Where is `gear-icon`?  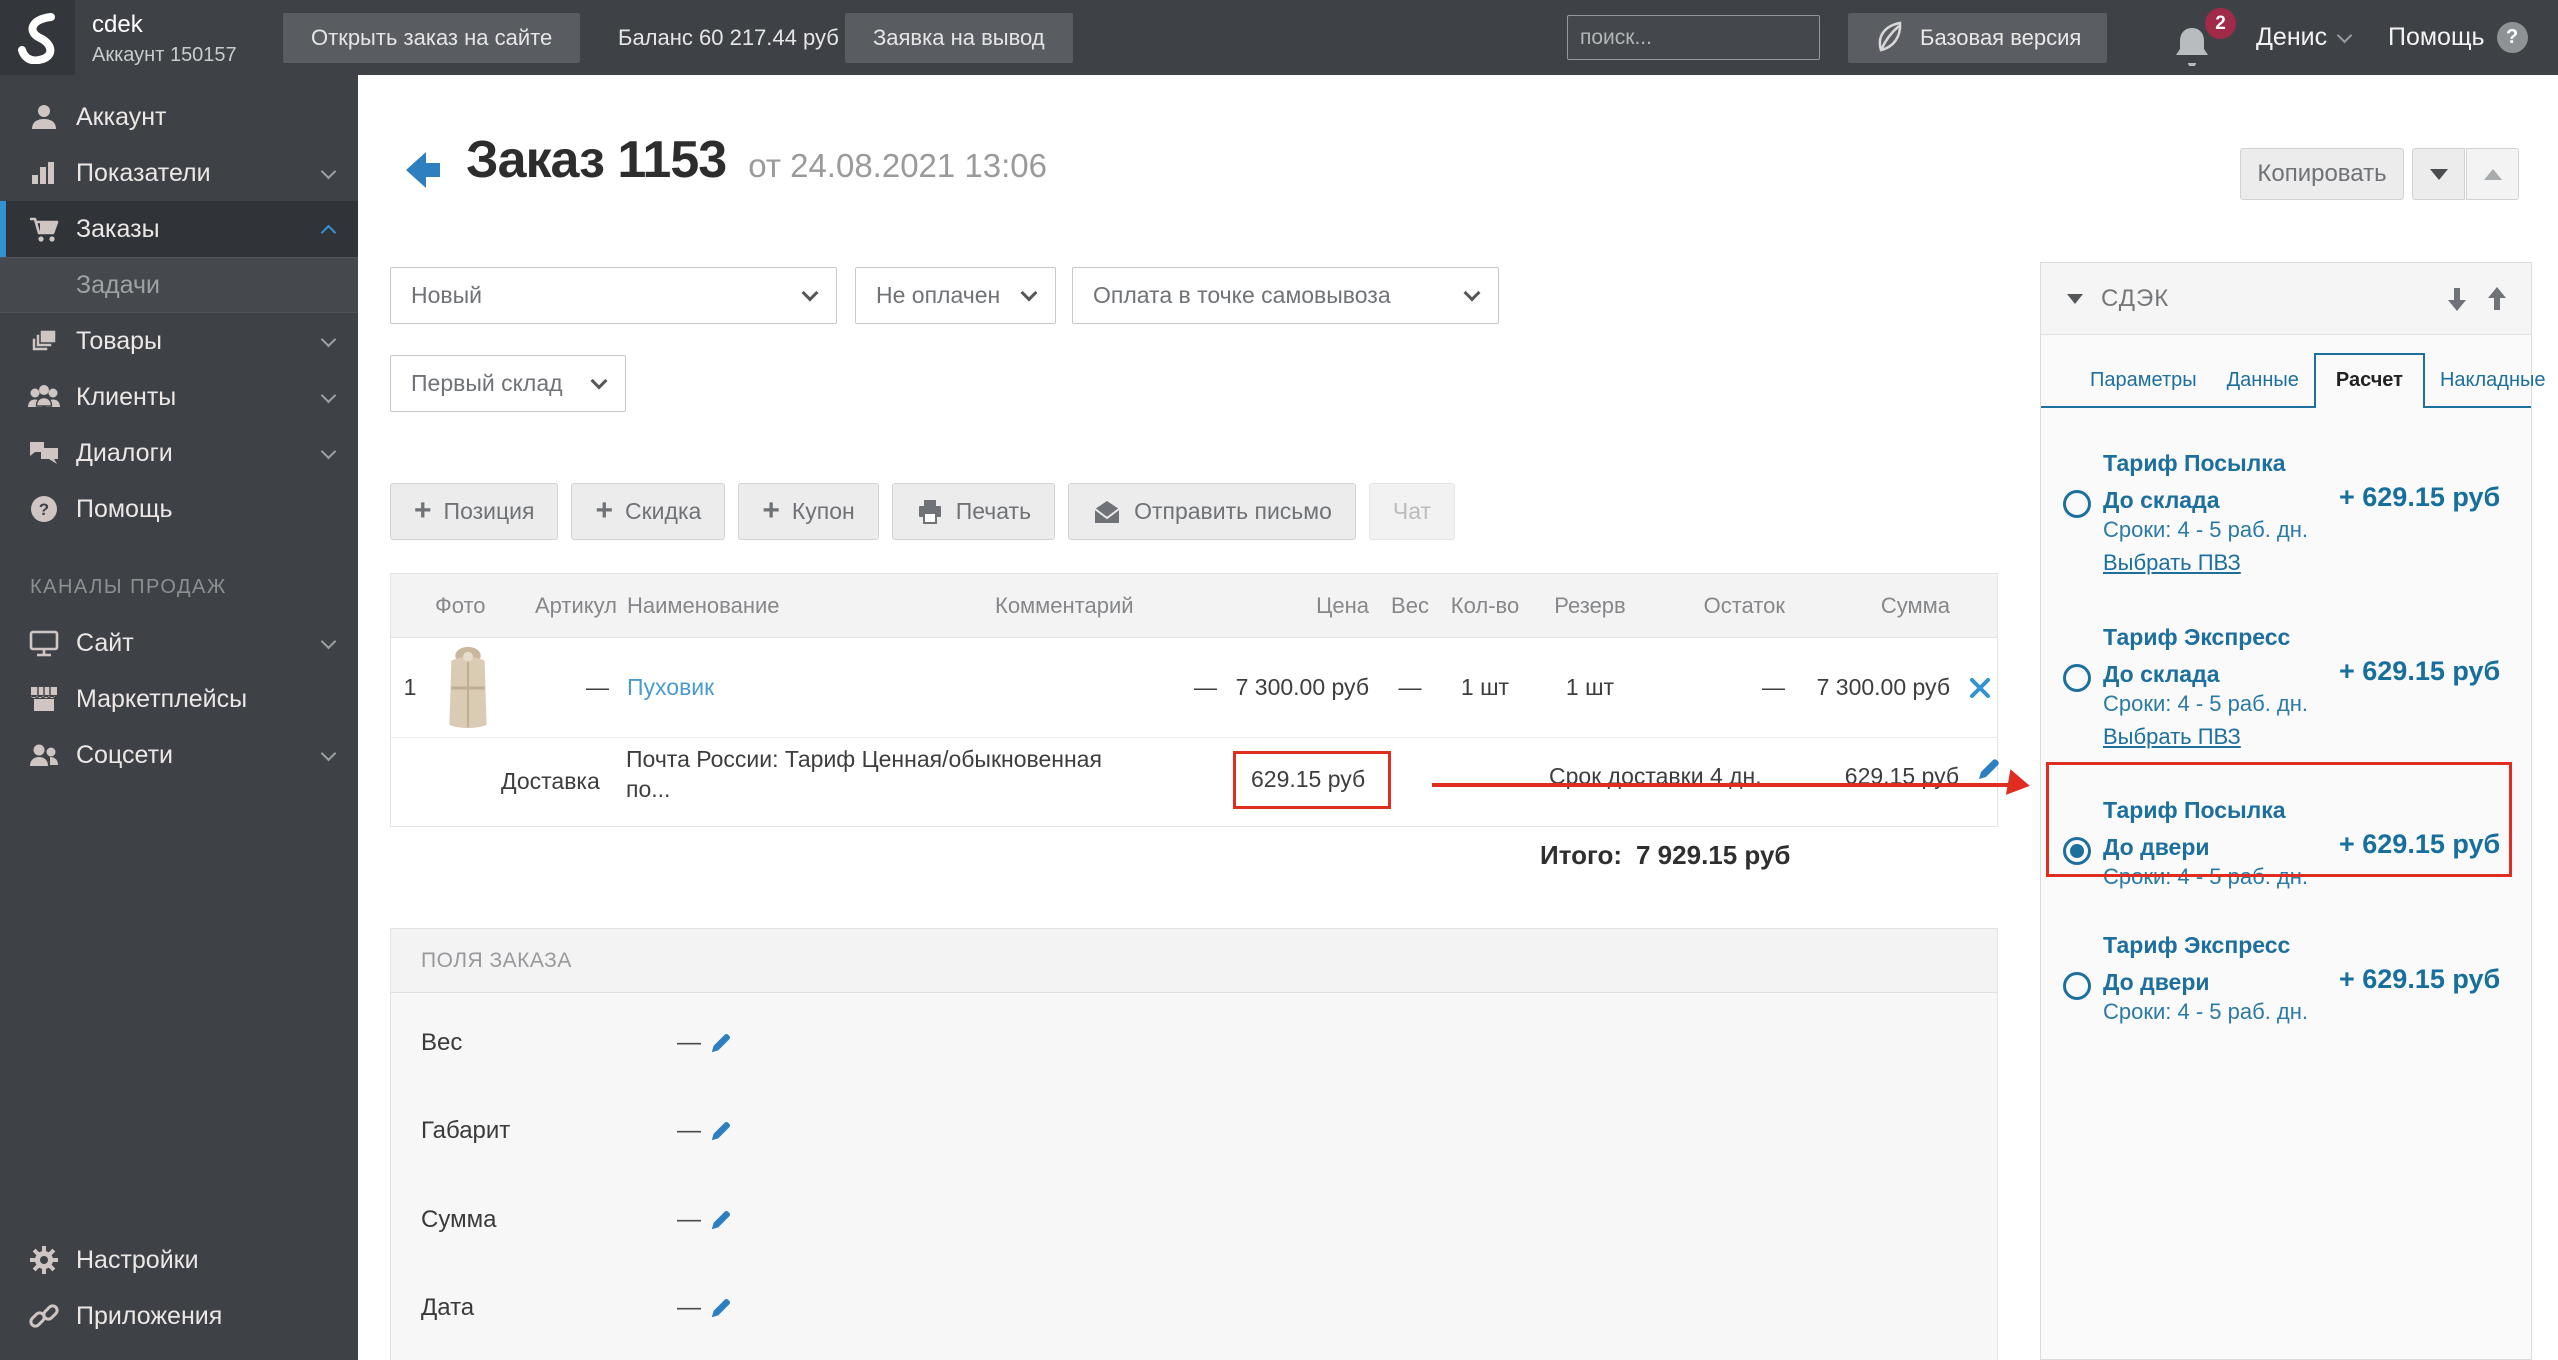 gear-icon is located at coordinates (44, 1260).